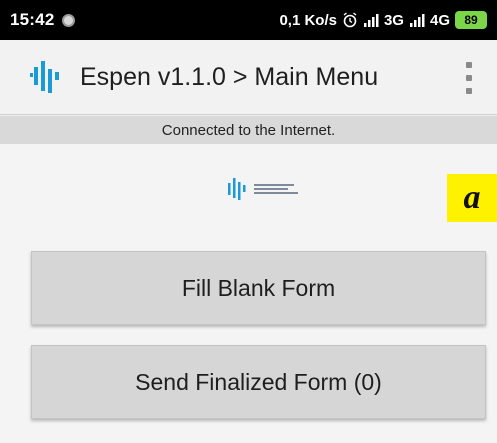  What do you see at coordinates (371, 20) in the screenshot?
I see `signal-icon` at bounding box center [371, 20].